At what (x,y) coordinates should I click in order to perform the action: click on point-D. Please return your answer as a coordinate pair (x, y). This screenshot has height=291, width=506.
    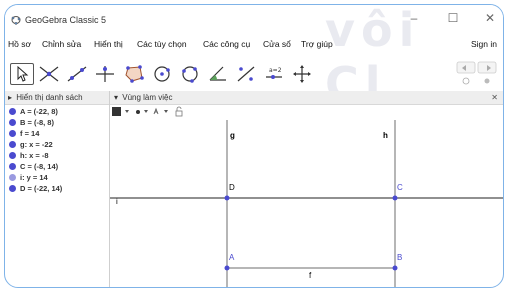
    Looking at the image, I should click on (227, 198).